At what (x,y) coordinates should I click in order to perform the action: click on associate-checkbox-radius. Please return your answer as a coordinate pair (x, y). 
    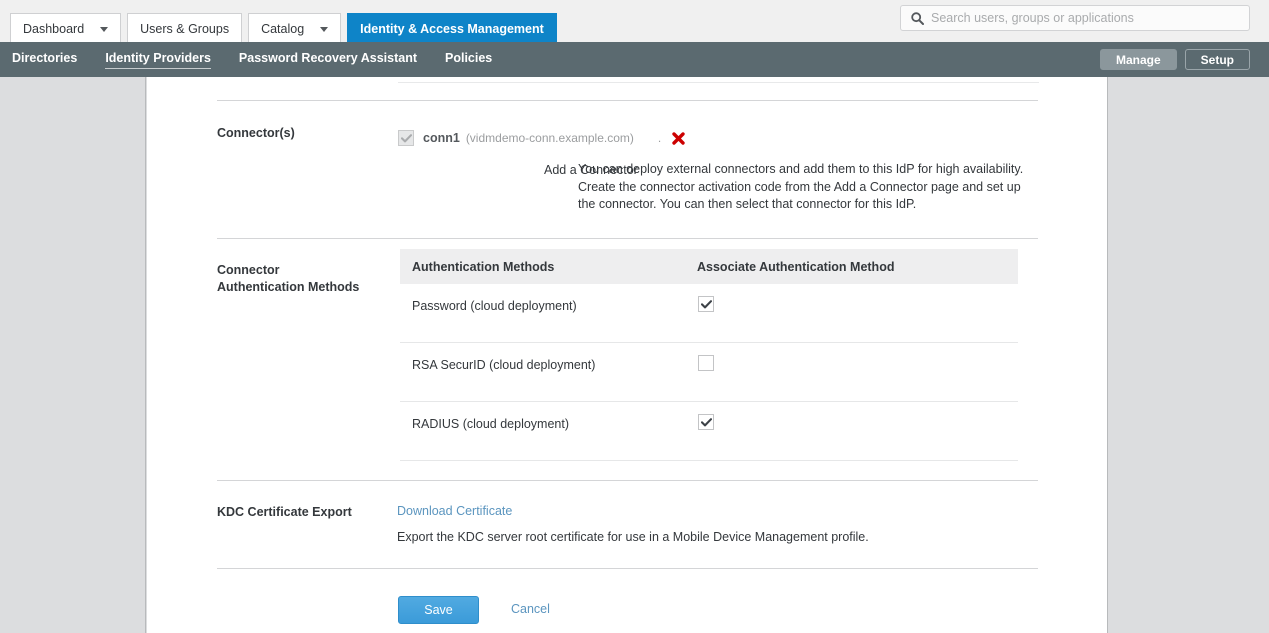
    Looking at the image, I should click on (706, 422).